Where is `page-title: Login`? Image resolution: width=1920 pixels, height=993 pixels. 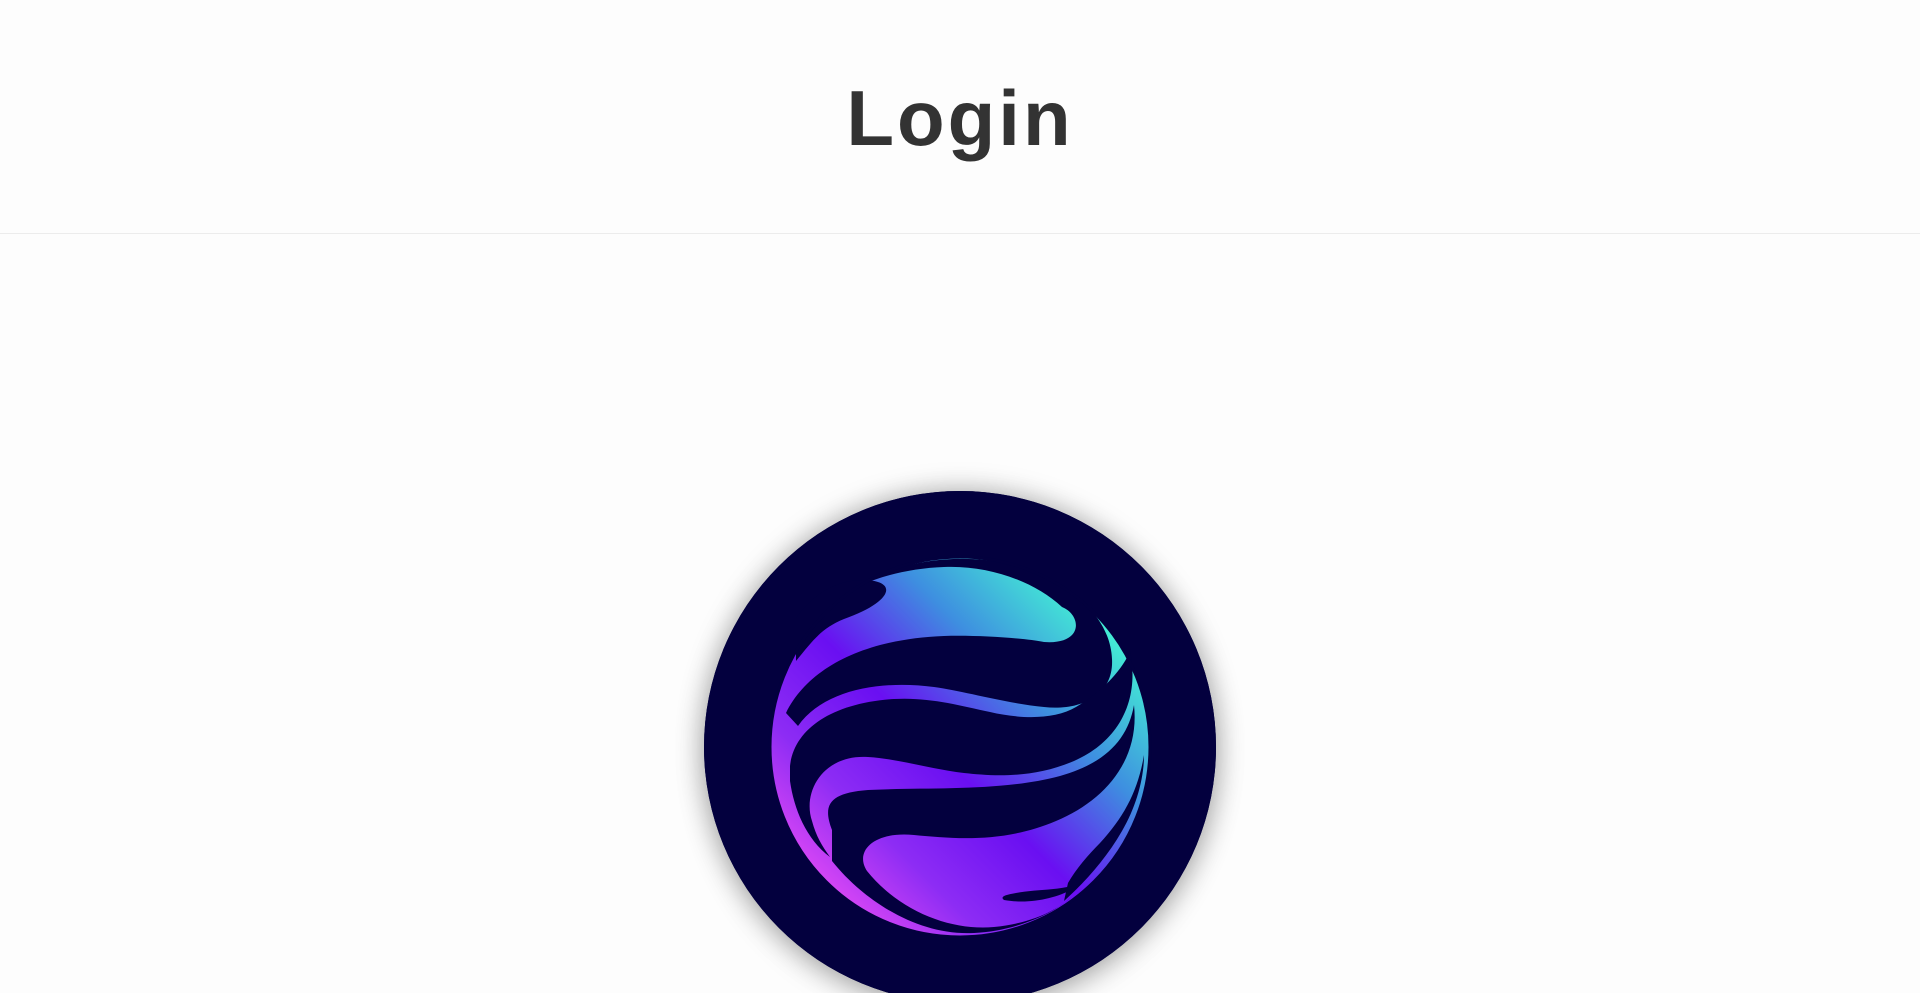
page-title: Login is located at coordinates (960, 118).